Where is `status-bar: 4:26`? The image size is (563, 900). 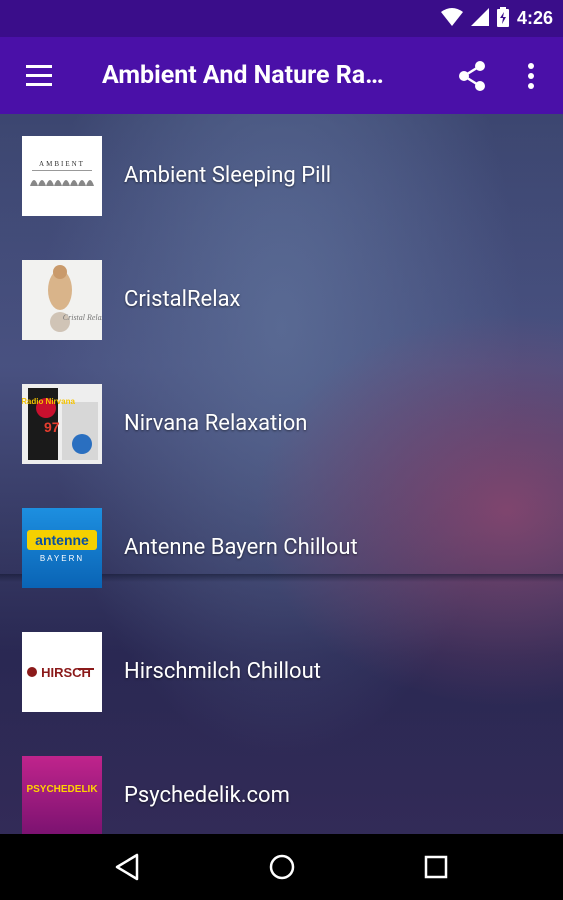 status-bar: 4:26 is located at coordinates (281, 18).